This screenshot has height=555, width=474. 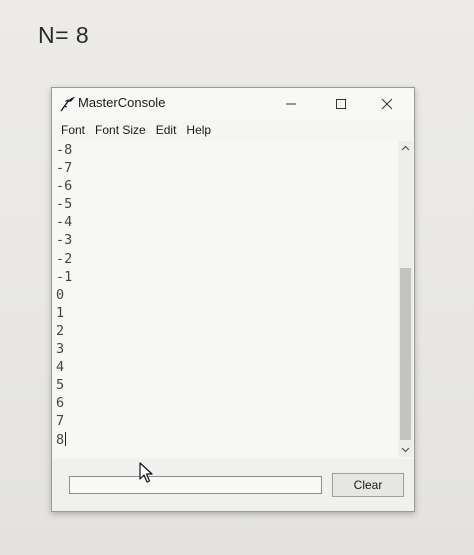 I want to click on minimize-button, so click(x=291, y=104).